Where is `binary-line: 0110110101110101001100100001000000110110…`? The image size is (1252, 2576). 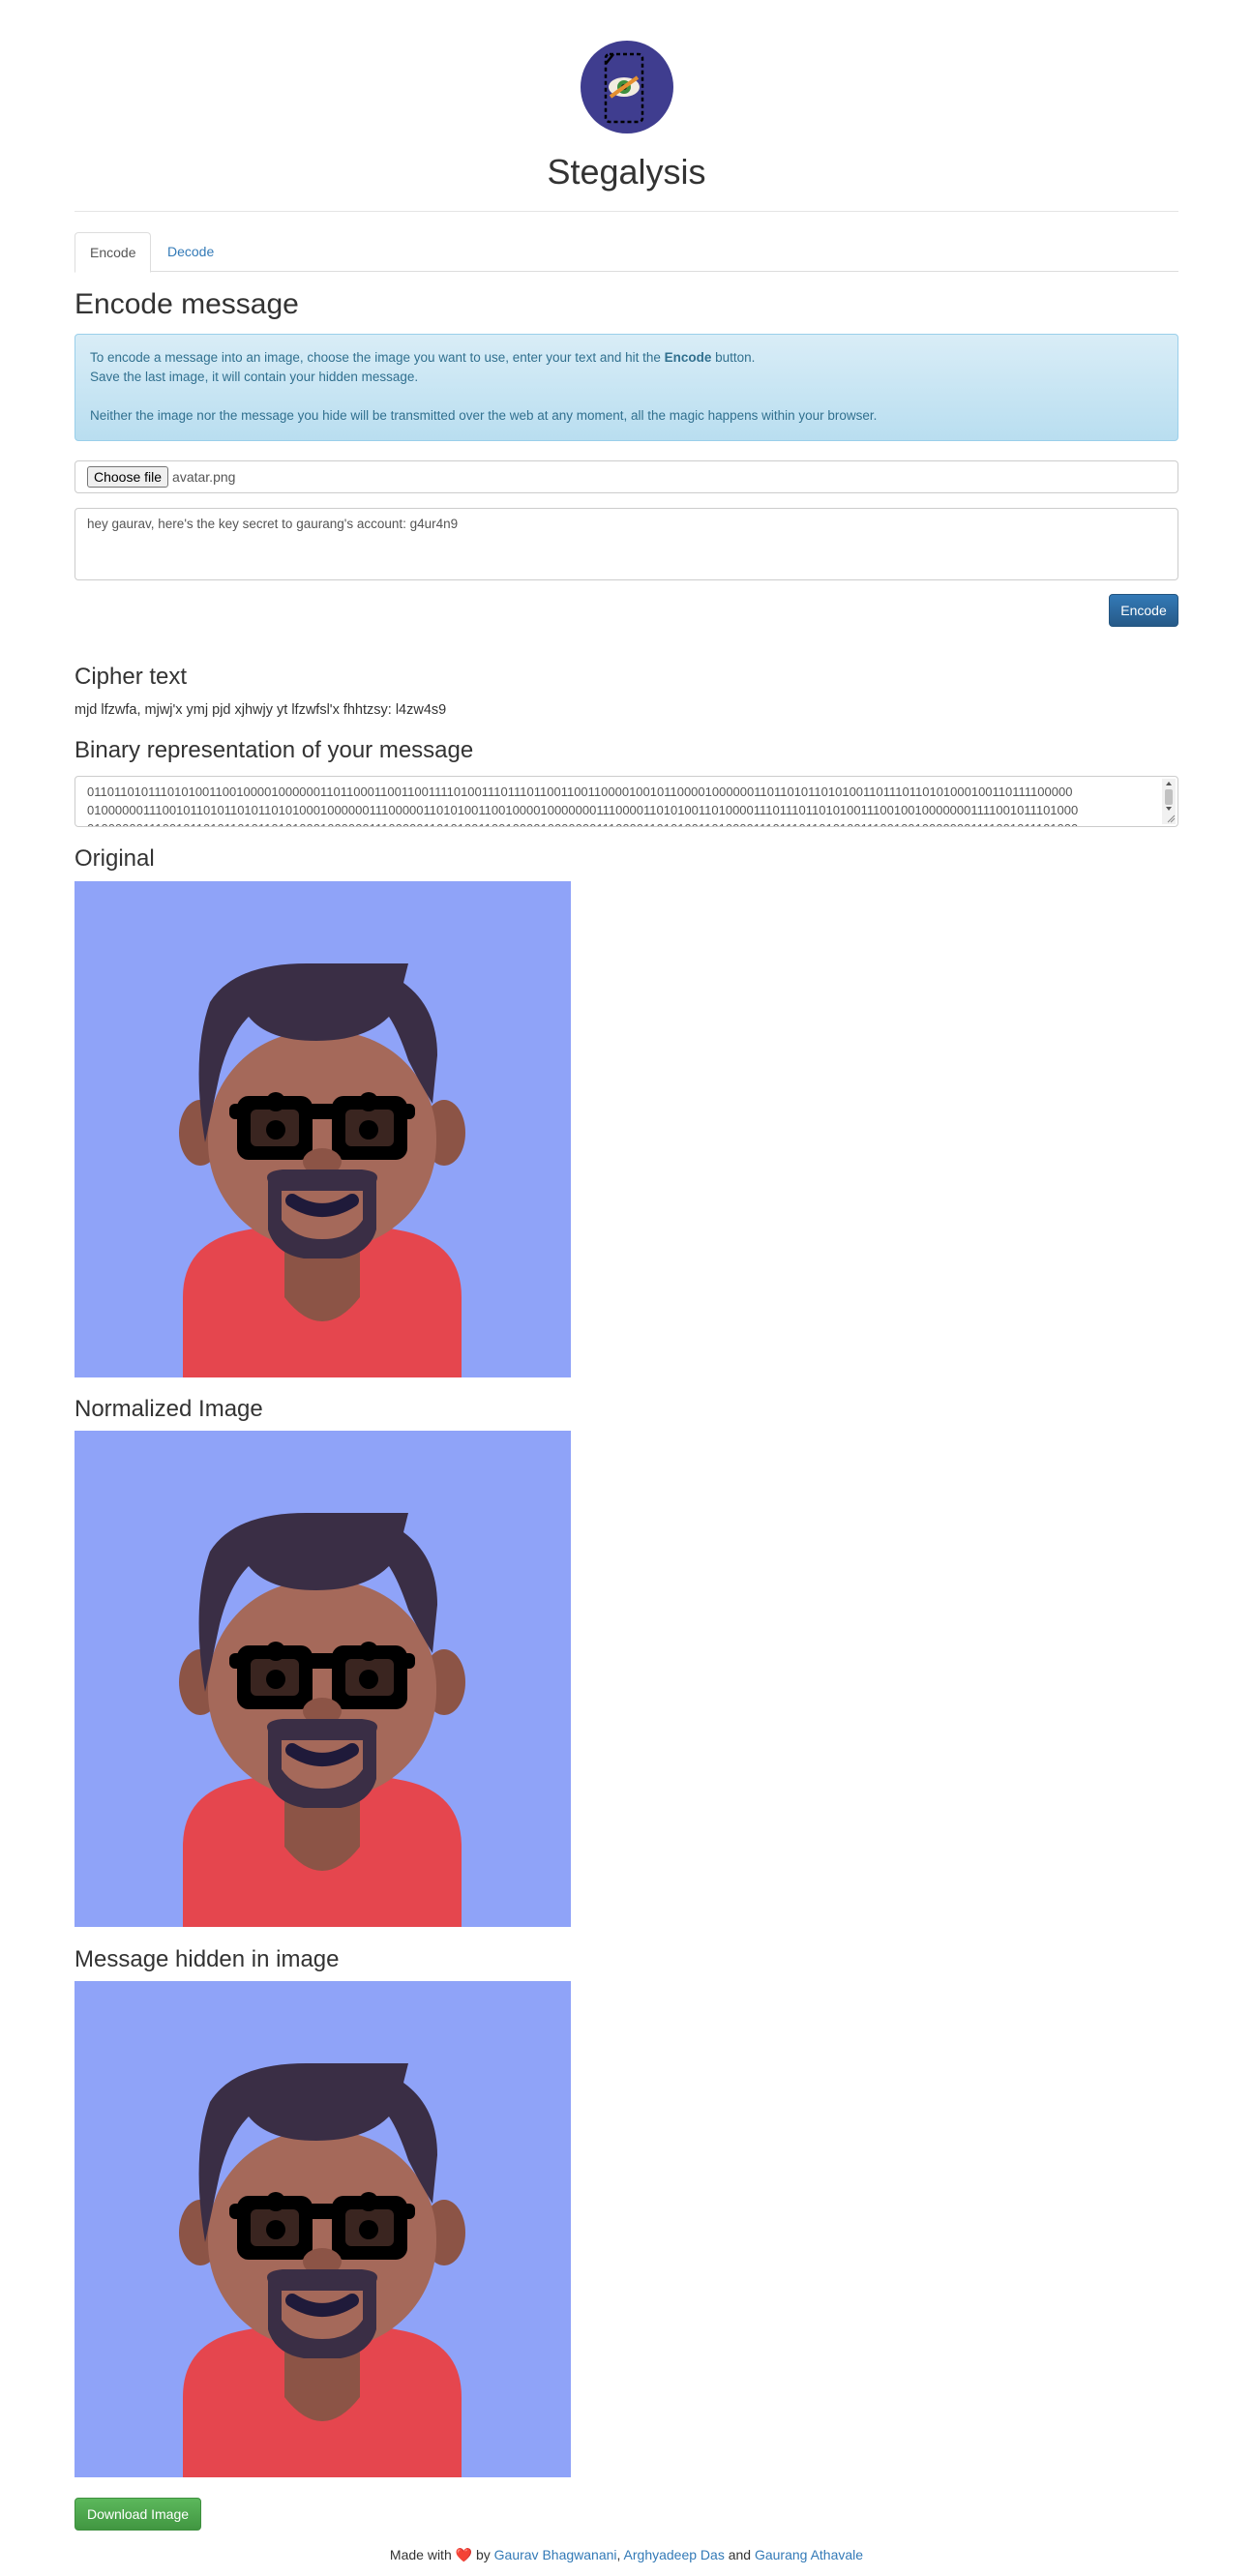 binary-line: 0110110101110101001100100001000000110110… is located at coordinates (580, 792).